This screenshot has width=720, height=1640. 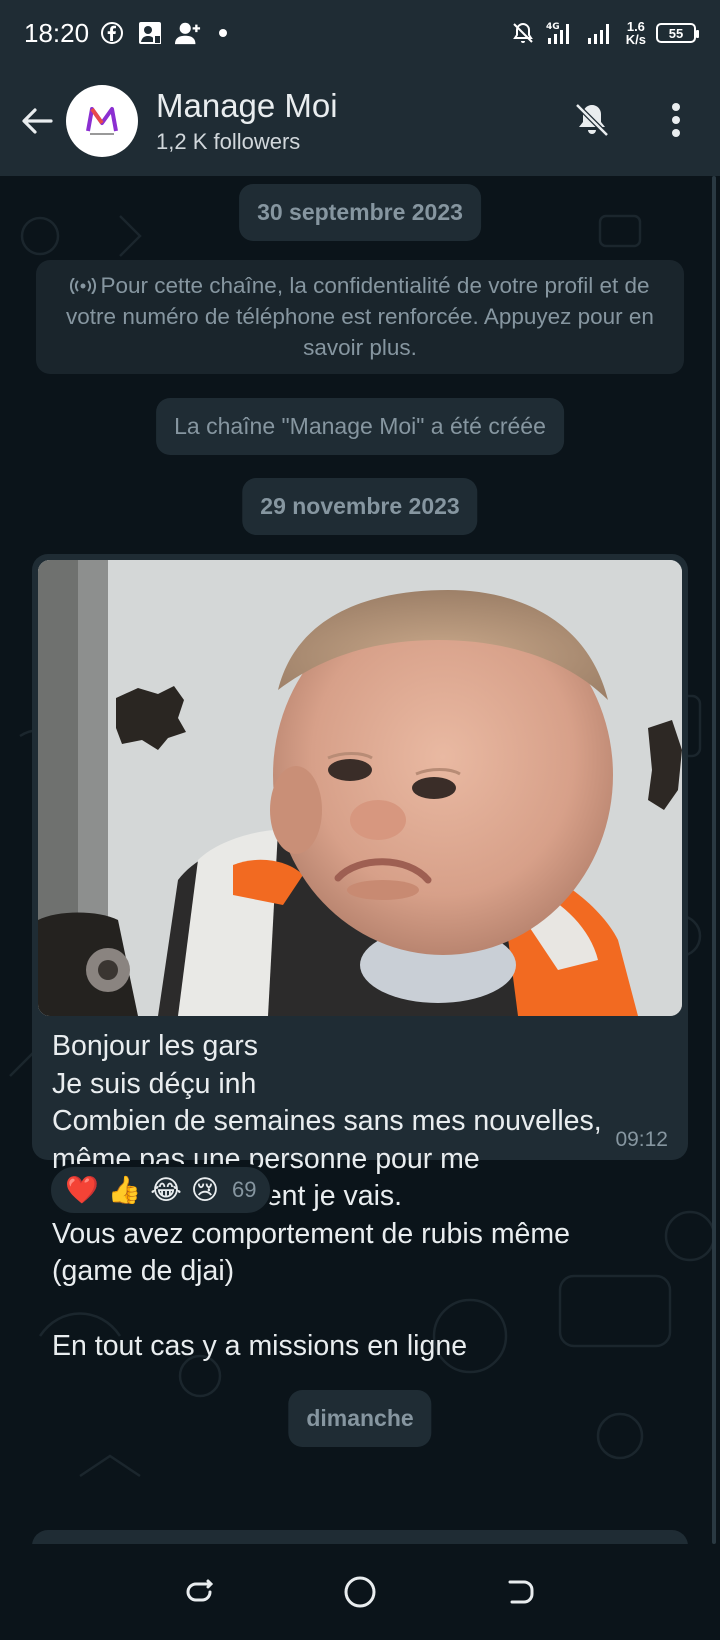 I want to click on more-options-button, so click(x=676, y=120).